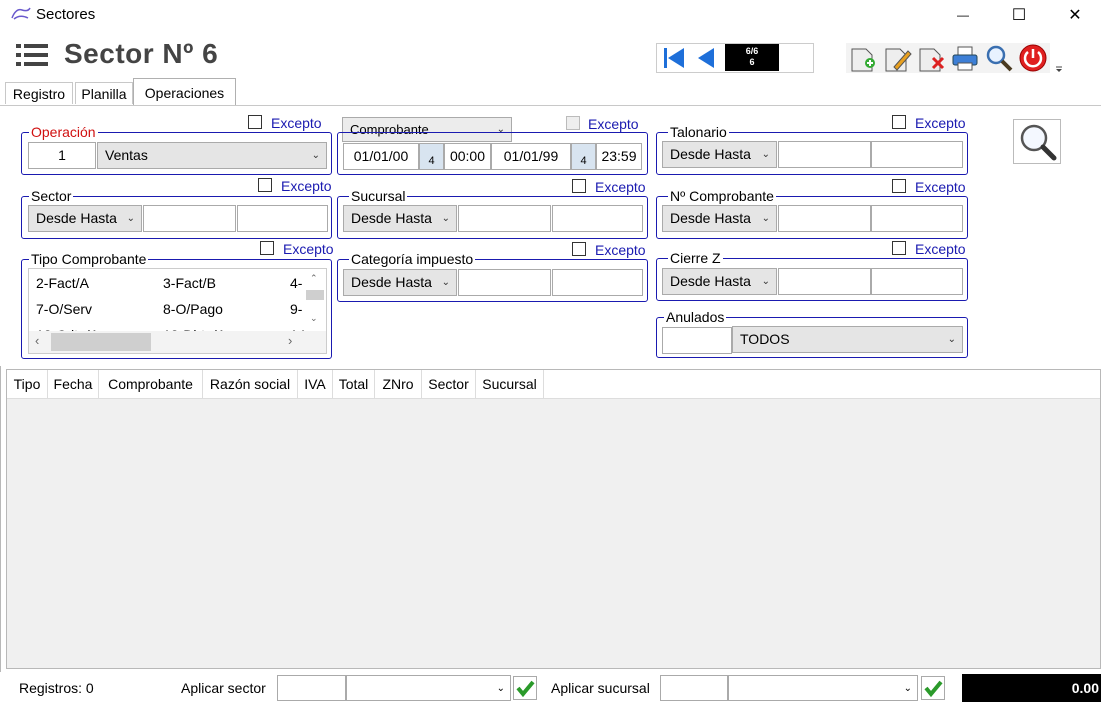 This screenshot has height=702, width=1101. I want to click on tab-planilla: Planilla, so click(104, 93).